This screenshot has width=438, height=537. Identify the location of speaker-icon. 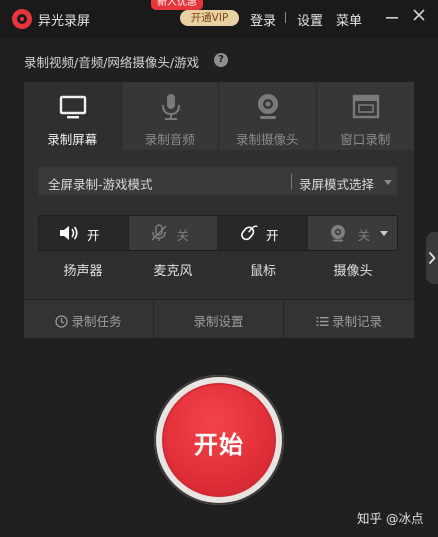
(69, 233).